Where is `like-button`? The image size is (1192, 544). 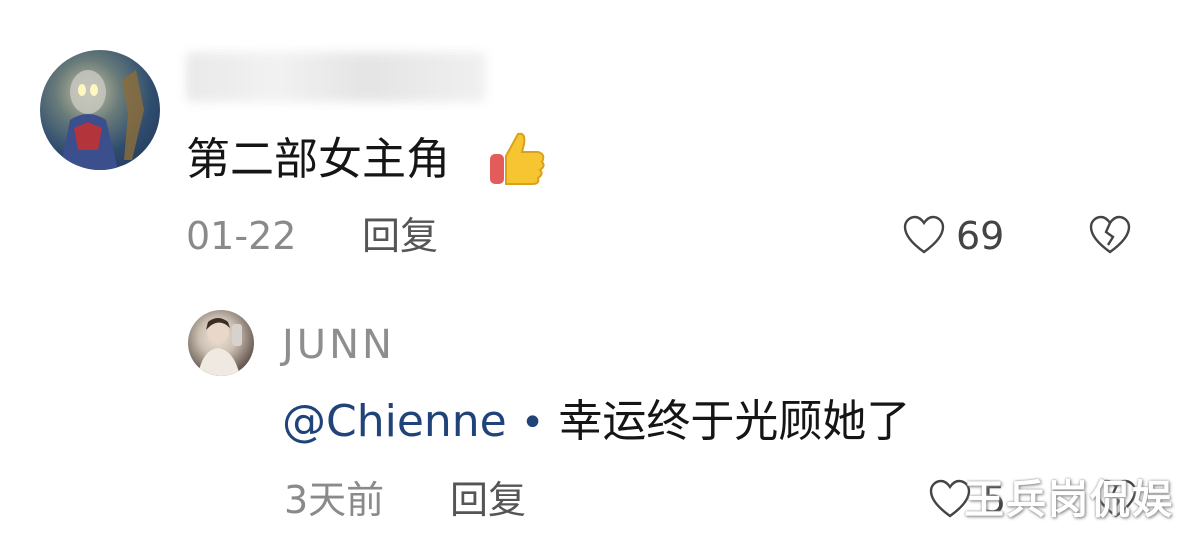 like-button is located at coordinates (924, 238).